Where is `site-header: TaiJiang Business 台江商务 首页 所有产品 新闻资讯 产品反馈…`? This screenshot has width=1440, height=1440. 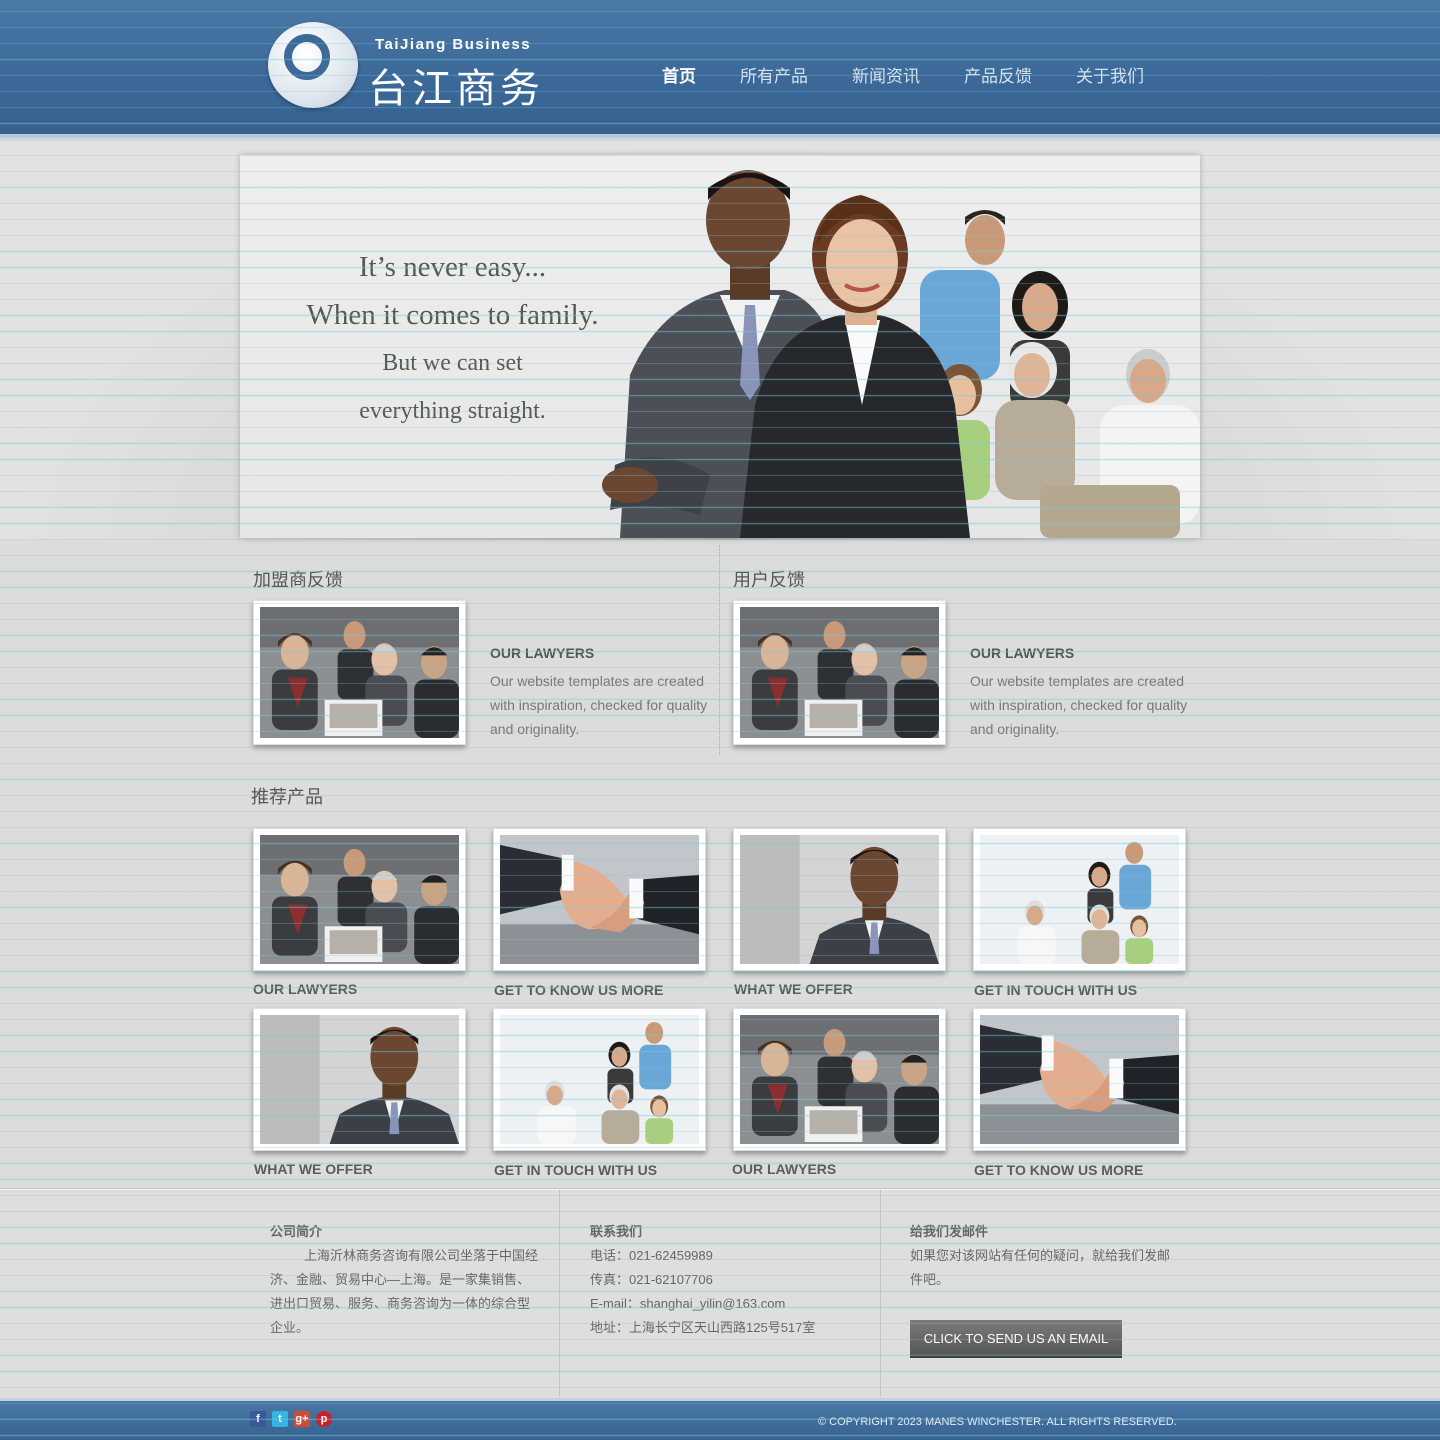 site-header: TaiJiang Business 台江商务 首页 所有产品 新闻资讯 产品反馈… is located at coordinates (720, 69).